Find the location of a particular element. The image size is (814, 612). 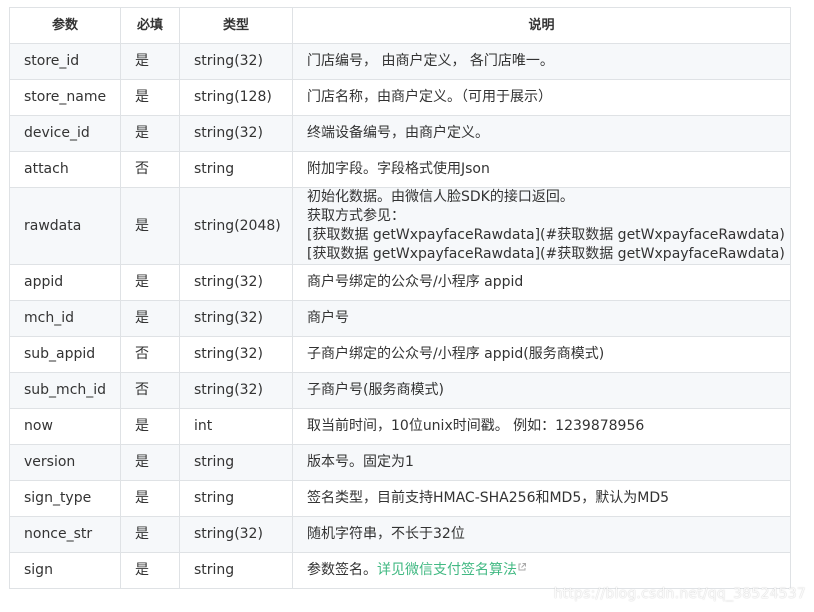

table-row: version 是 string 版本号。固定为1 is located at coordinates (400, 462).